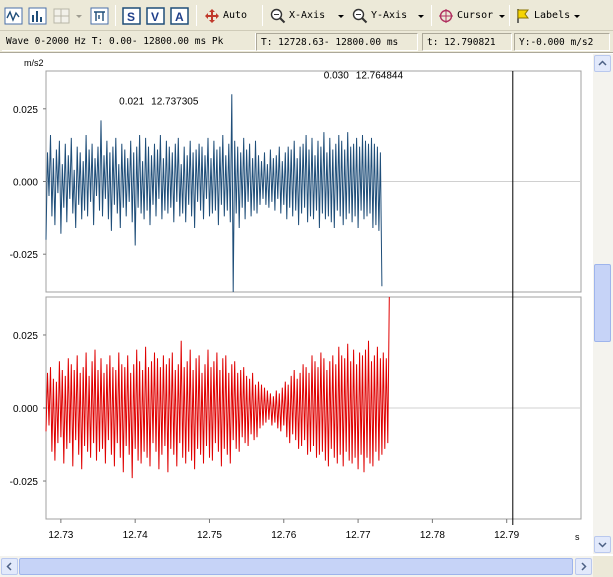 Image resolution: width=613 pixels, height=577 pixels. I want to click on x-axis-dropdown, so click(341, 15).